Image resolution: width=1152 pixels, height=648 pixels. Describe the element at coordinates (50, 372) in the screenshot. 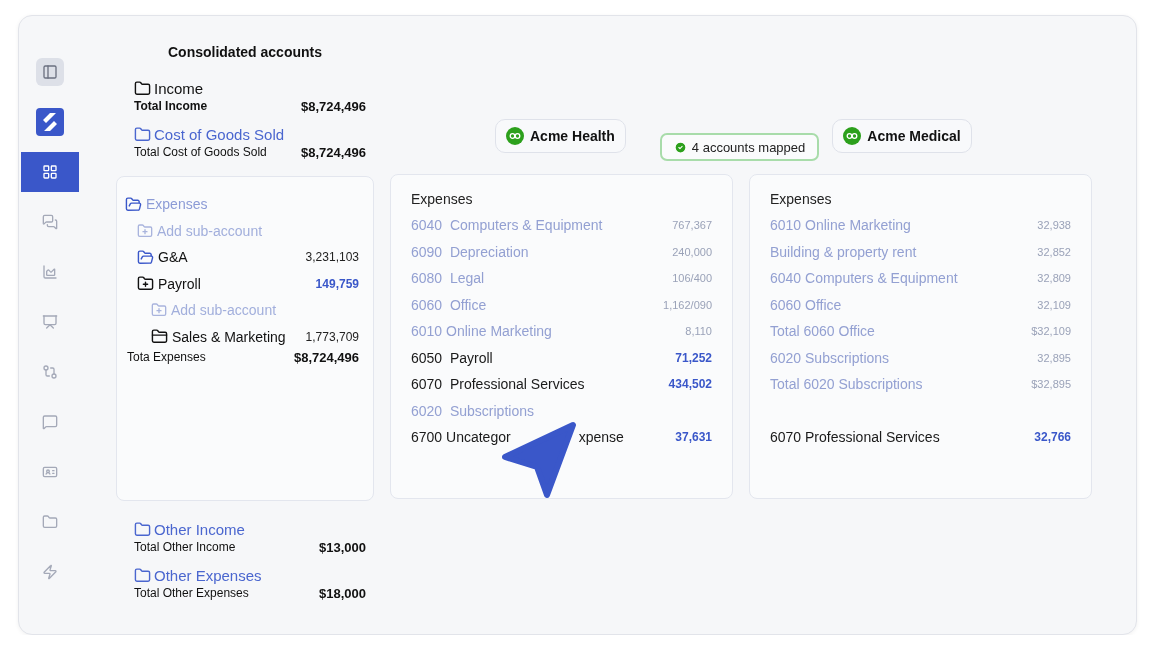

I see `compare-icon` at that location.